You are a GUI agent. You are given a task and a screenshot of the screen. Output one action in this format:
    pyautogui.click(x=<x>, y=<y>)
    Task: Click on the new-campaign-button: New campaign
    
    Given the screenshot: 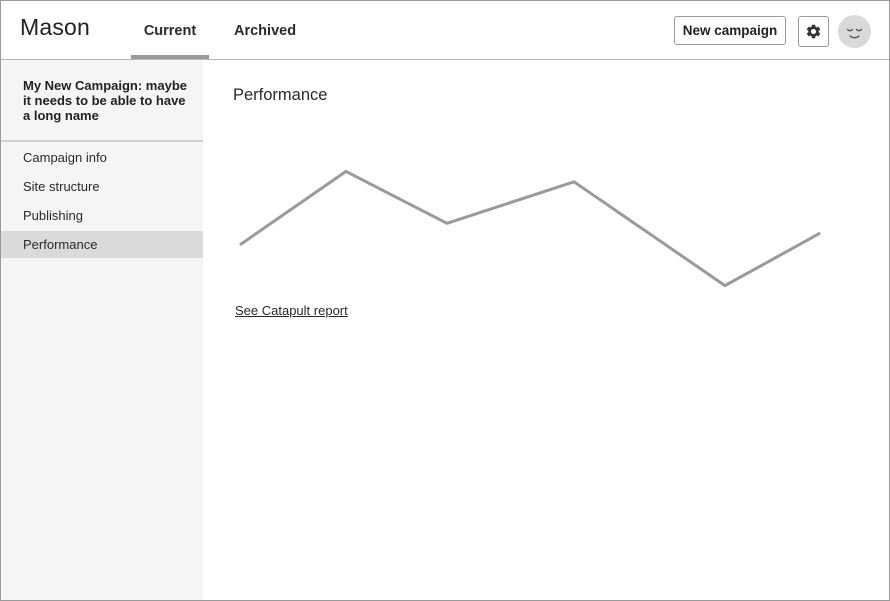 What is the action you would take?
    pyautogui.click(x=730, y=30)
    